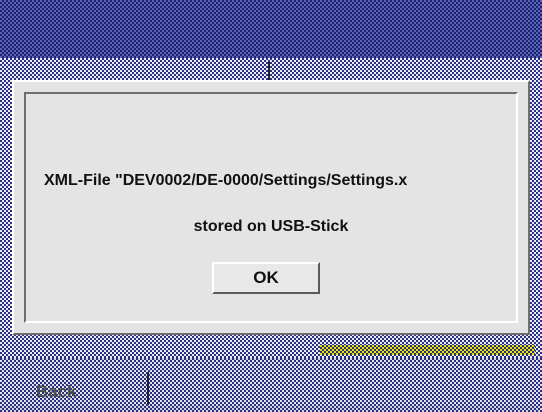 Image resolution: width=542 pixels, height=412 pixels. I want to click on bottom-bar-separator, so click(148, 388).